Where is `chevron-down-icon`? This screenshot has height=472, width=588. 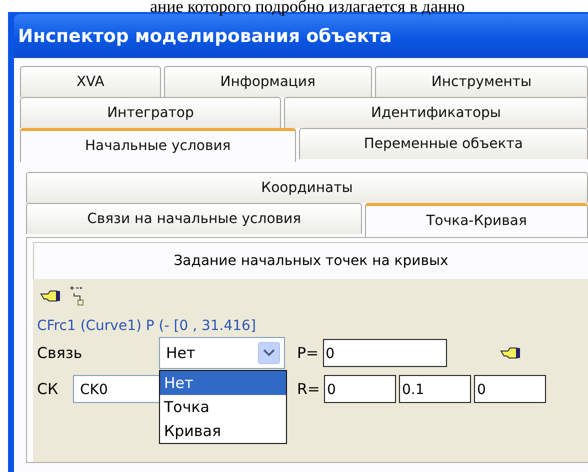 chevron-down-icon is located at coordinates (269, 353).